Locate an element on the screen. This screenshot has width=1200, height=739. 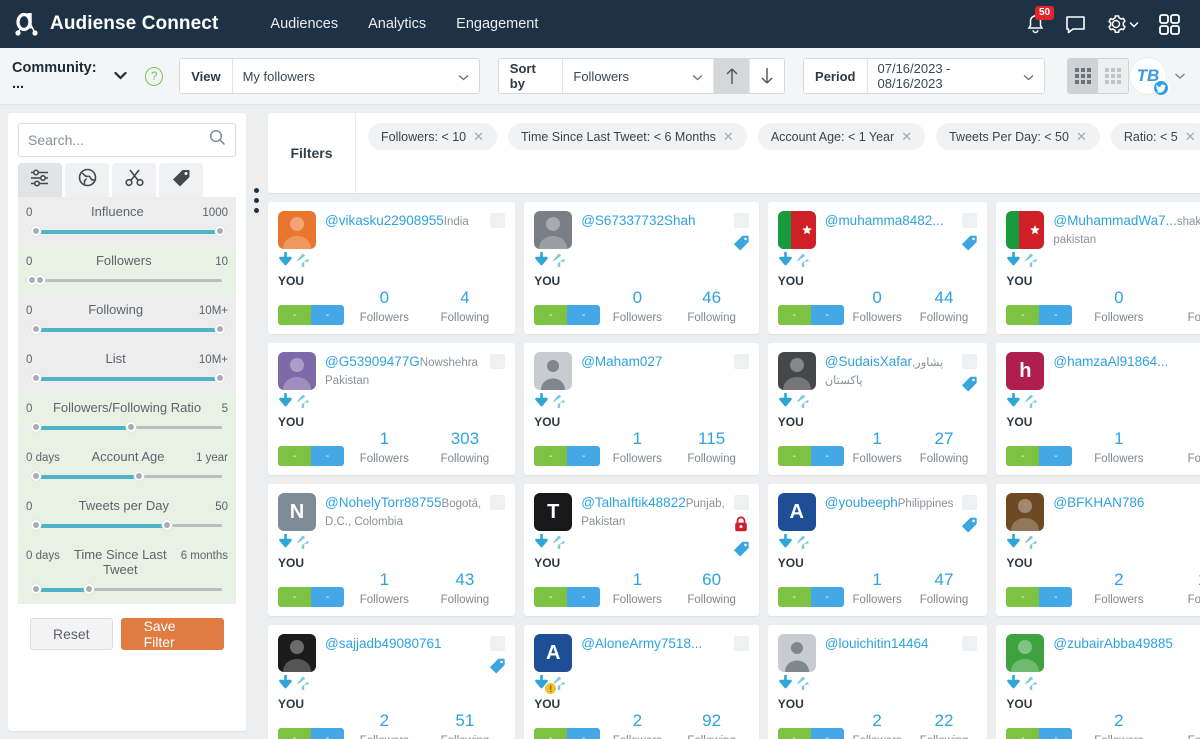
user-handle: @vikasku22908955 is located at coordinates (384, 220).